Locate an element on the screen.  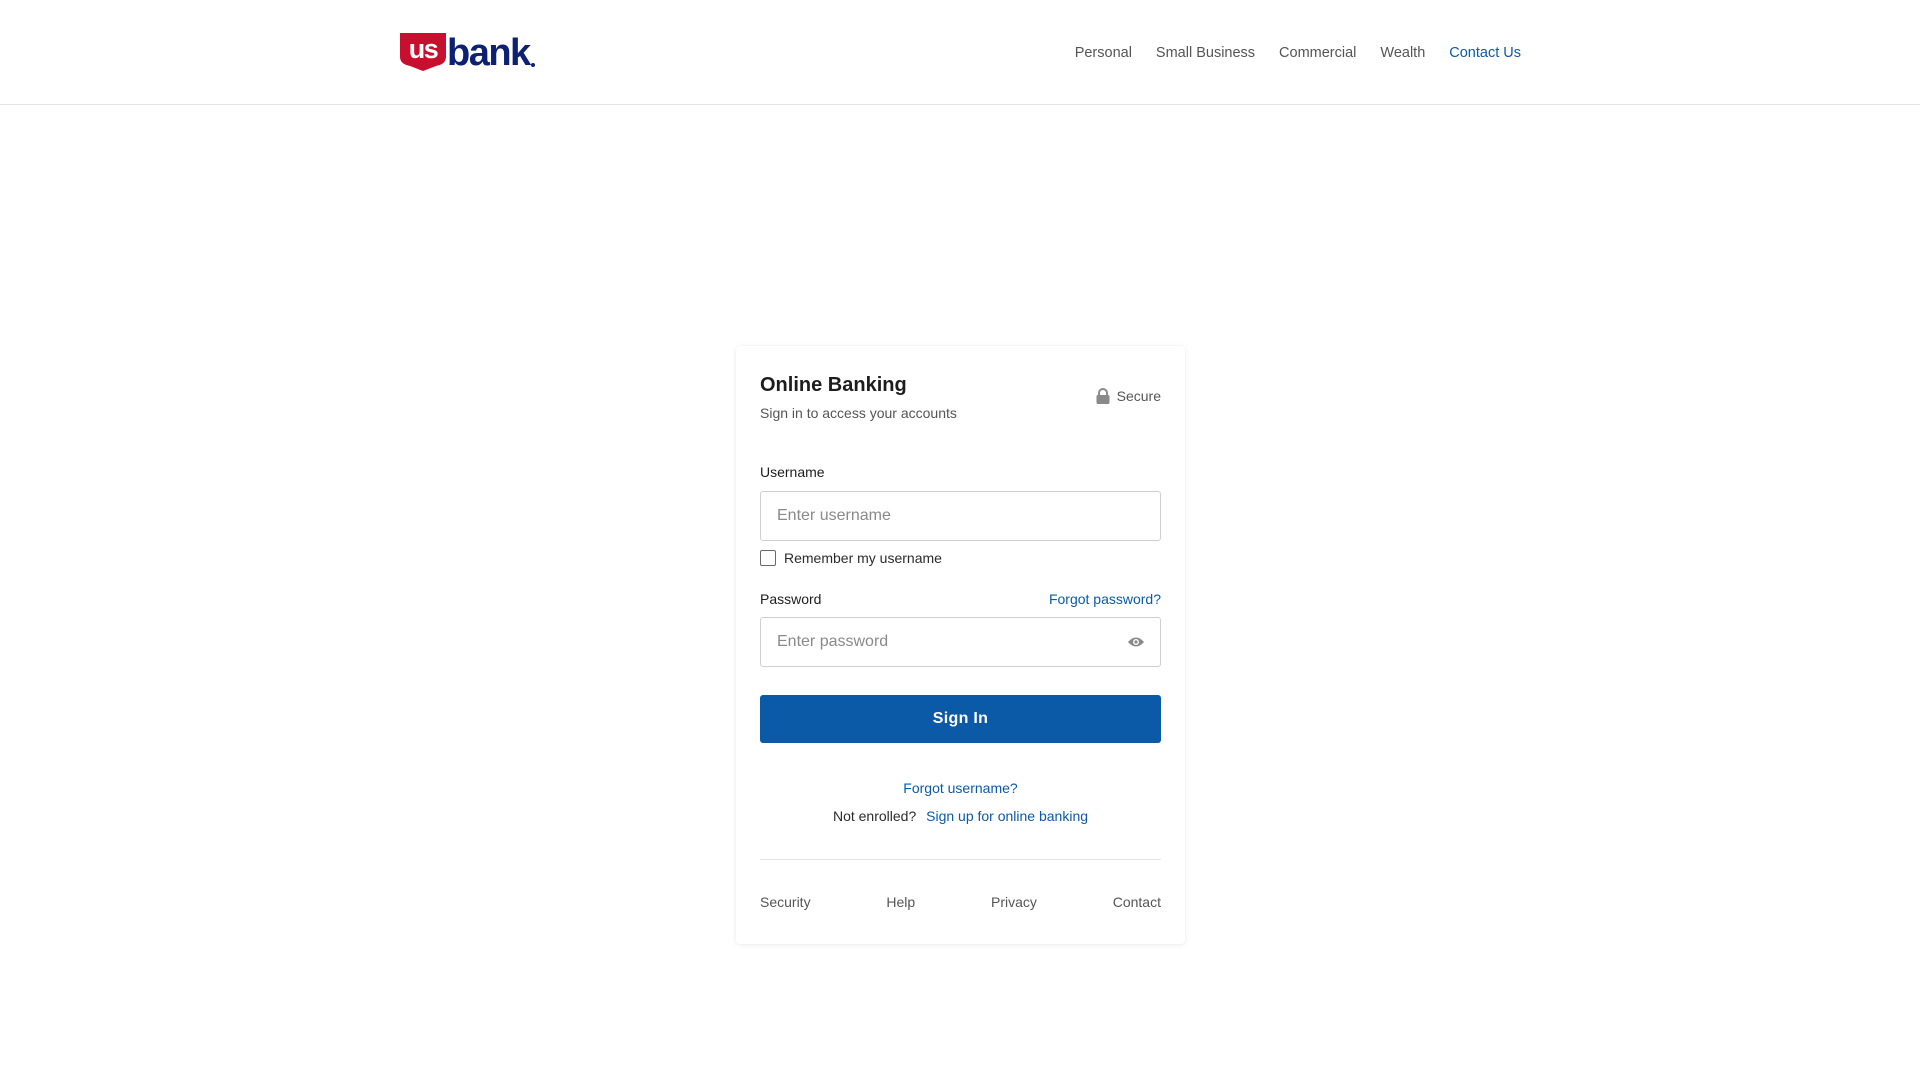
card-footer-links: Security Help Privacy Contact is located at coordinates (960, 902).